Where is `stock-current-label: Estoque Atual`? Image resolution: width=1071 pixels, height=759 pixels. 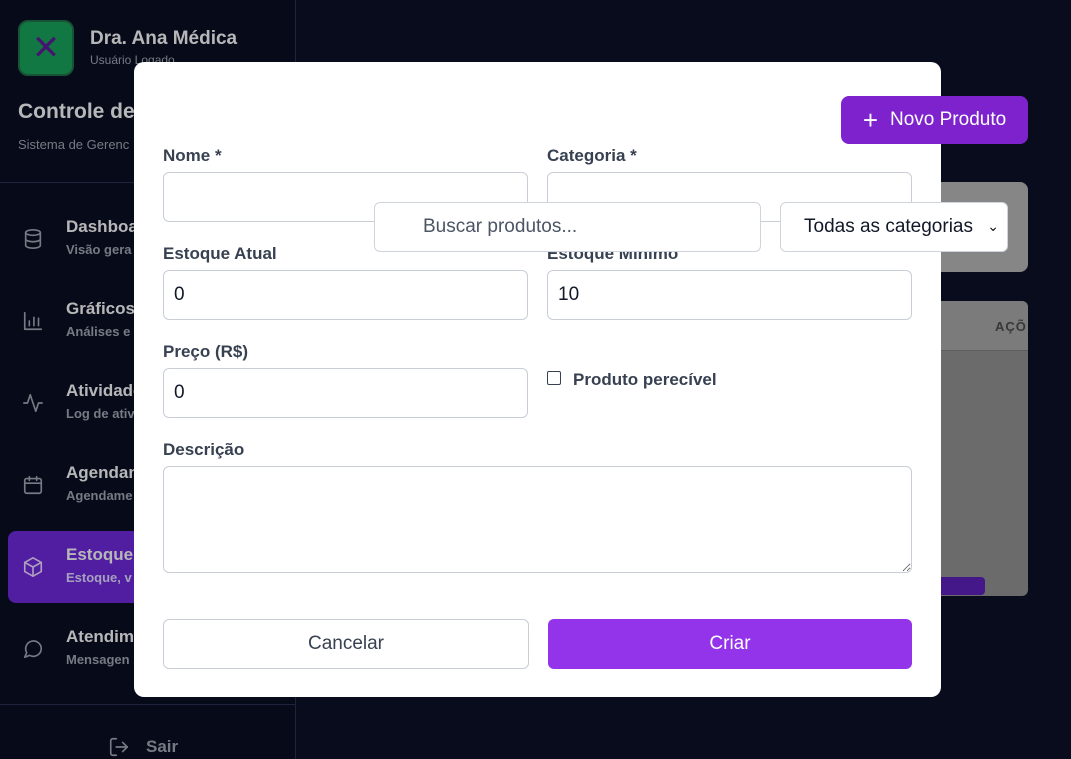
stock-current-label: Estoque Atual is located at coordinates (220, 253).